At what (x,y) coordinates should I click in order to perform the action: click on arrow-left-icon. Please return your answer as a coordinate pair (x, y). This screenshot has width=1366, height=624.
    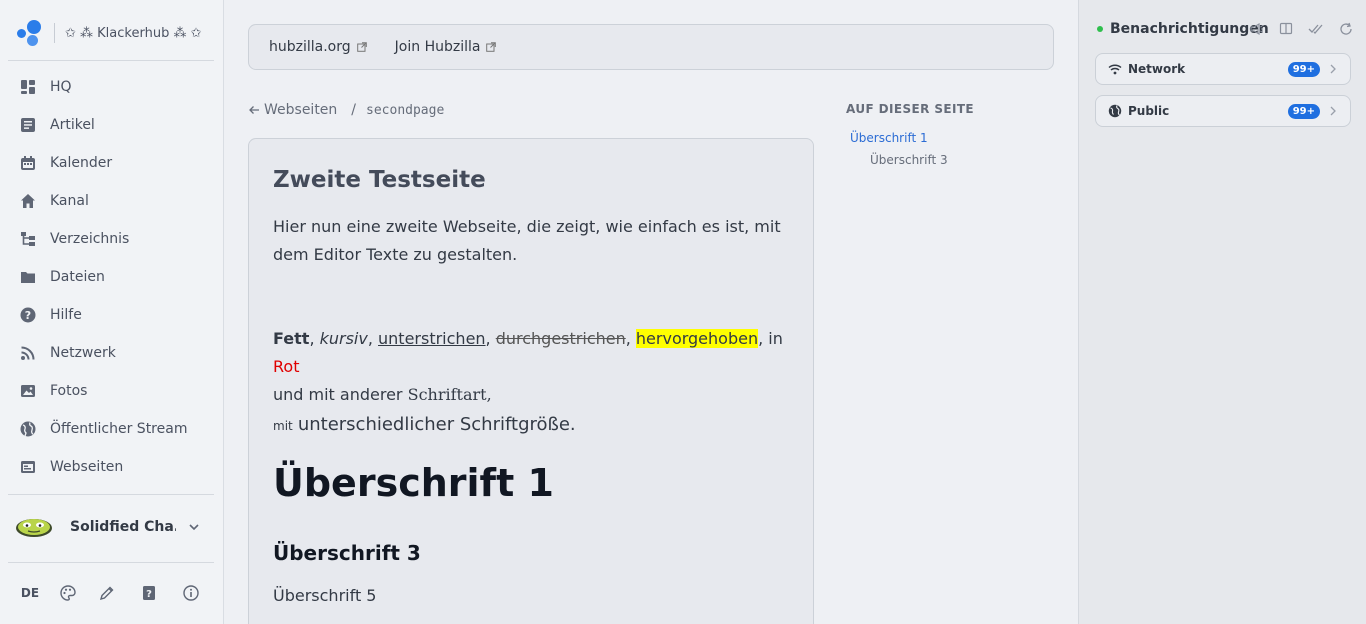
    Looking at the image, I should click on (254, 110).